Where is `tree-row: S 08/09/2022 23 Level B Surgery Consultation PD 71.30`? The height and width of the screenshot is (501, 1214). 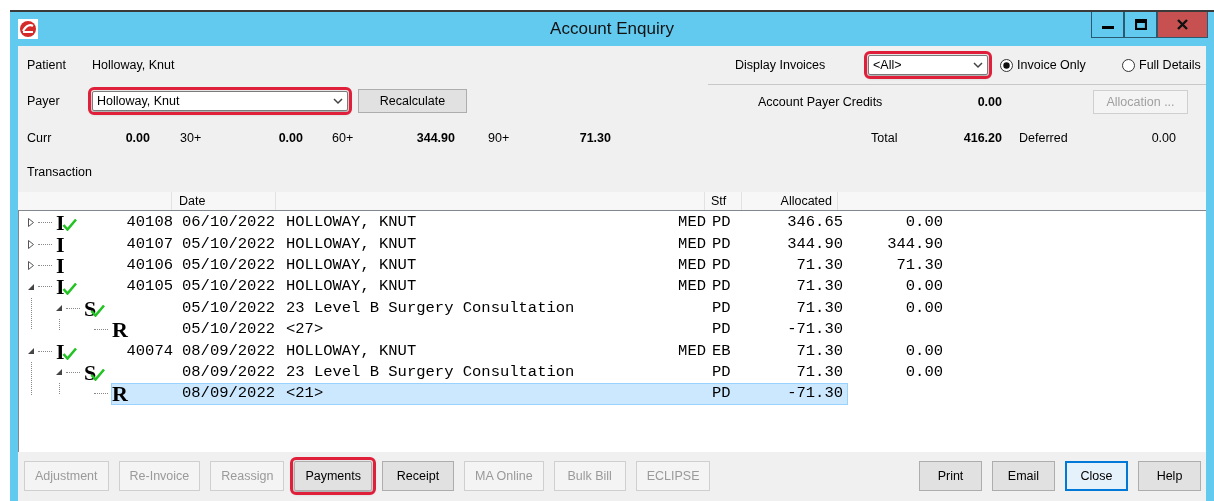 tree-row: S 08/09/2022 23 Level B Surgery Consultation PD 71.30 is located at coordinates (465, 372).